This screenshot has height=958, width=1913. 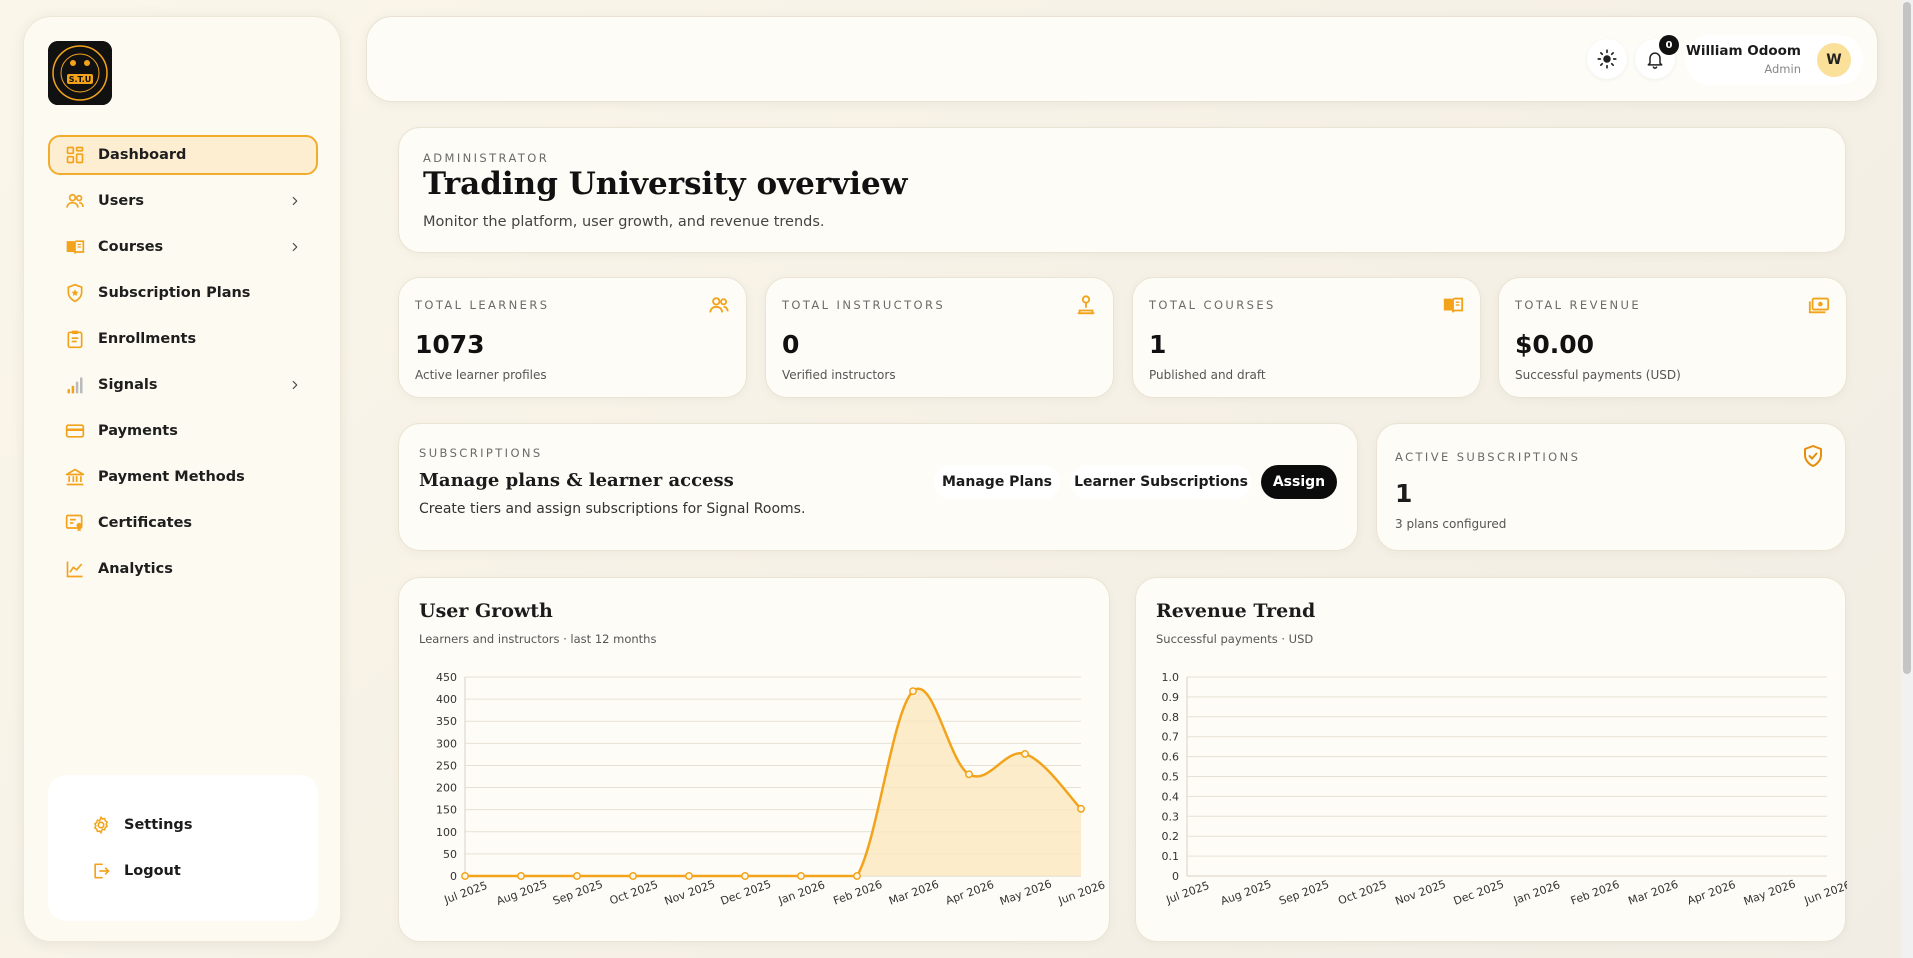 I want to click on x-tick-label: Jun 2026, so click(x=1081, y=892).